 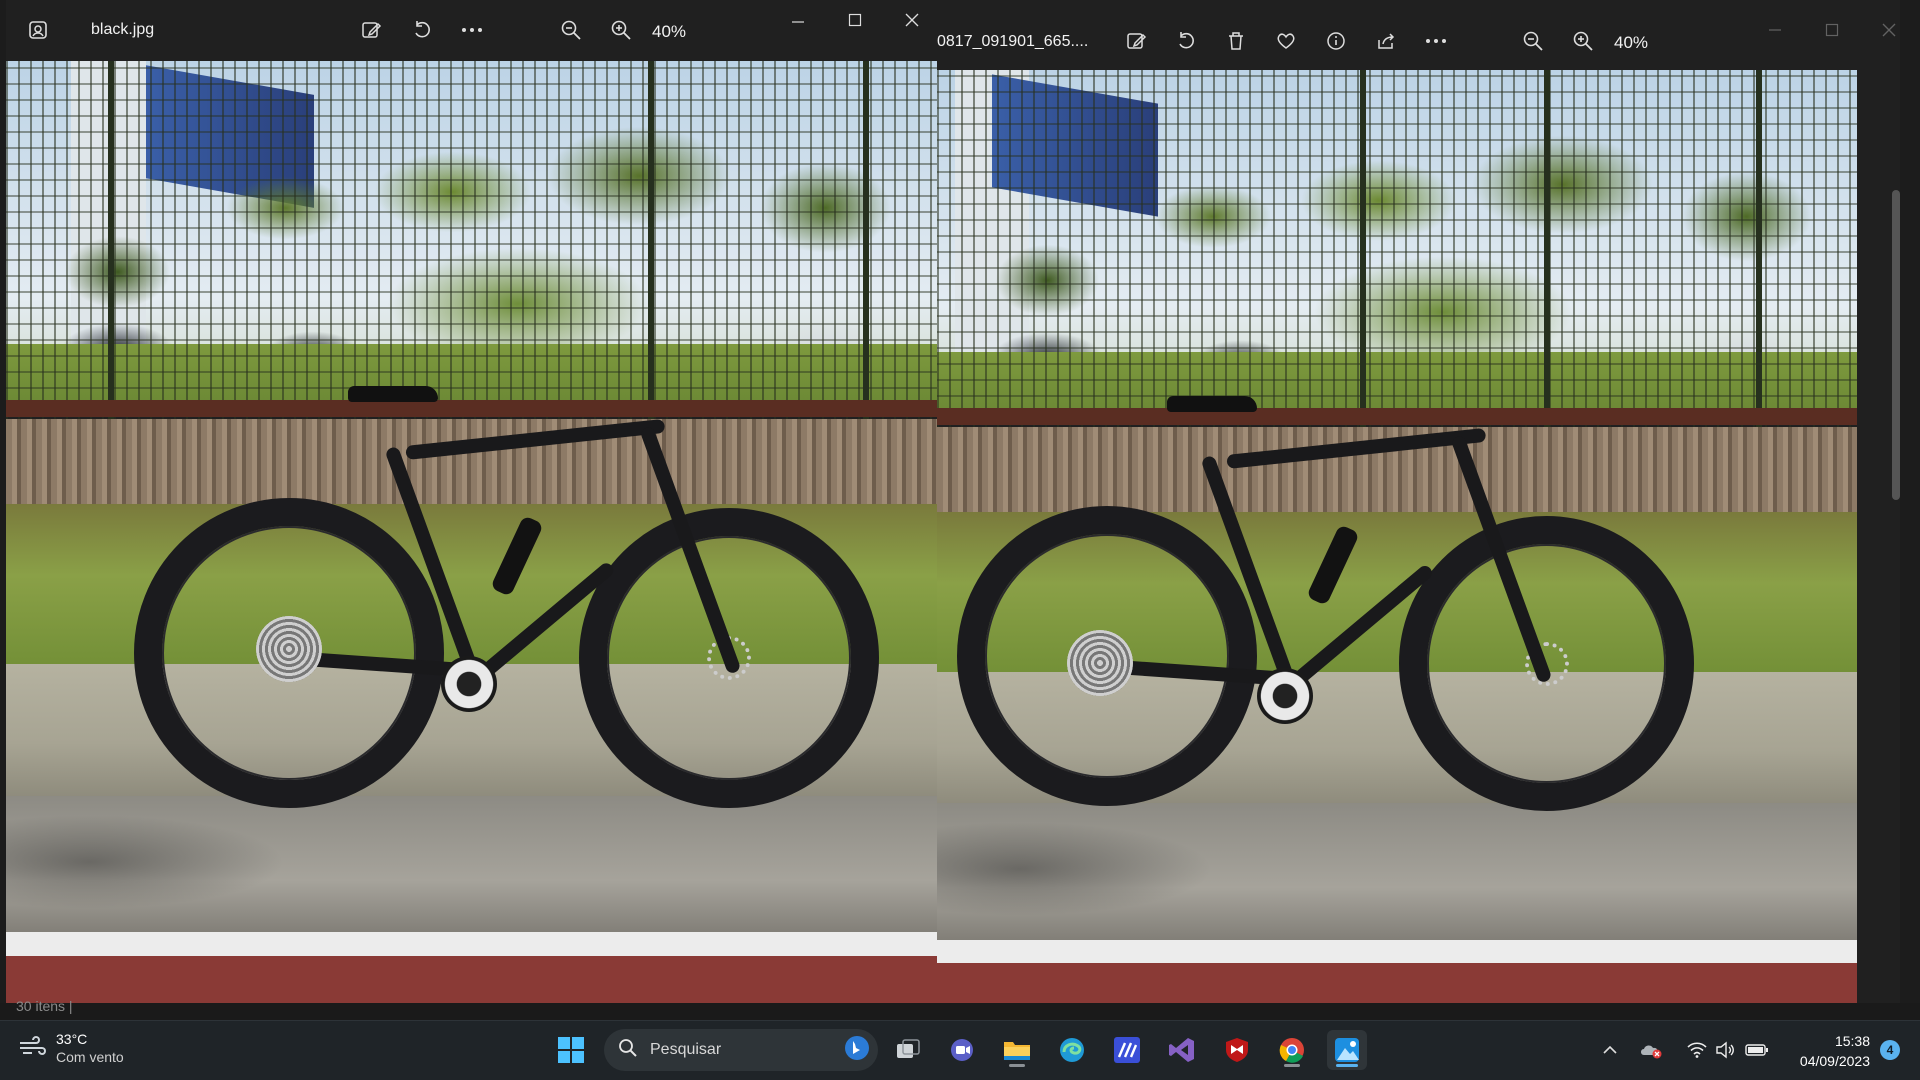 What do you see at coordinates (571, 1050) in the screenshot?
I see `windows-start-icon` at bounding box center [571, 1050].